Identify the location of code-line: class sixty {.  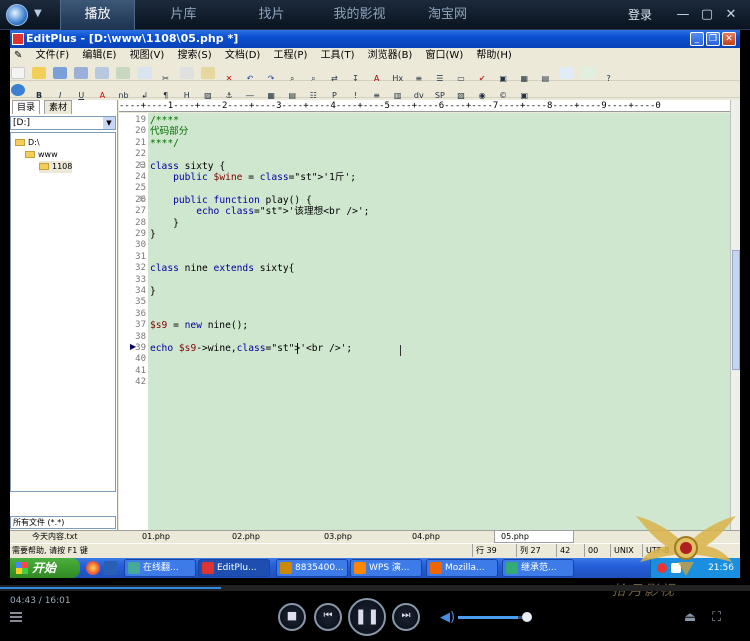
(187, 166).